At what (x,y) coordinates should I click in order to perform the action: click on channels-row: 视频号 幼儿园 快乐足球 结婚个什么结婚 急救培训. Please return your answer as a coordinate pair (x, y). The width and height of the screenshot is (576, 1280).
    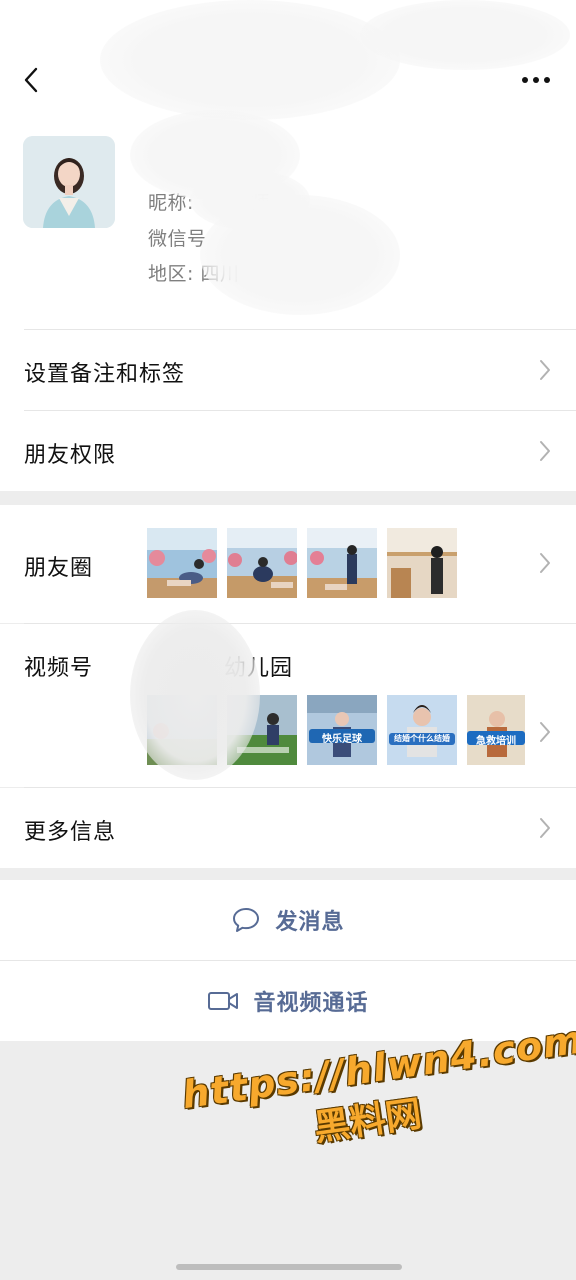
    Looking at the image, I should click on (288, 705).